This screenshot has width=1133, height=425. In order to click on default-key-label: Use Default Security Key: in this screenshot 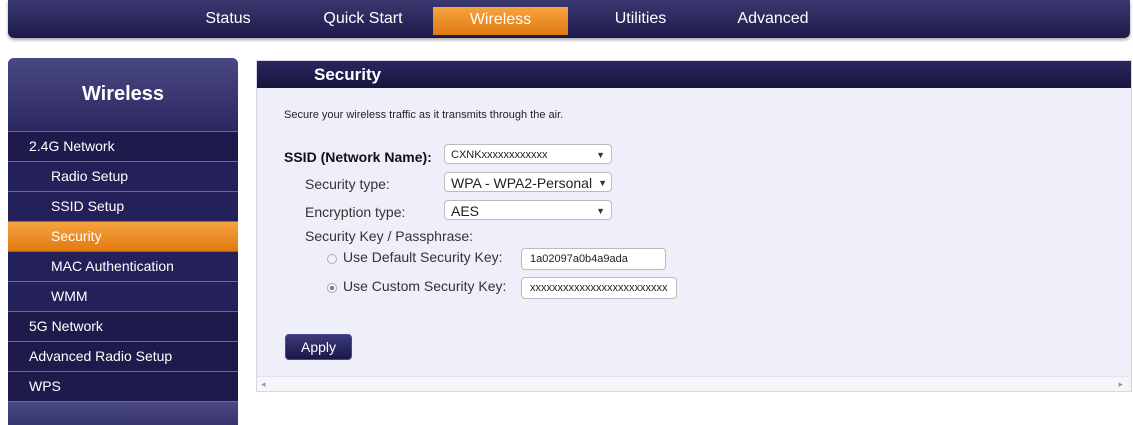, I will do `click(423, 257)`.